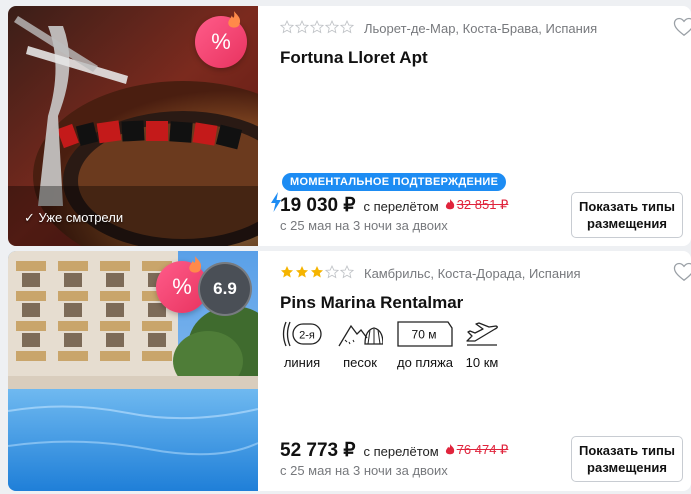  Describe the element at coordinates (360, 335) in the screenshot. I see `sand-shell-icon` at that location.